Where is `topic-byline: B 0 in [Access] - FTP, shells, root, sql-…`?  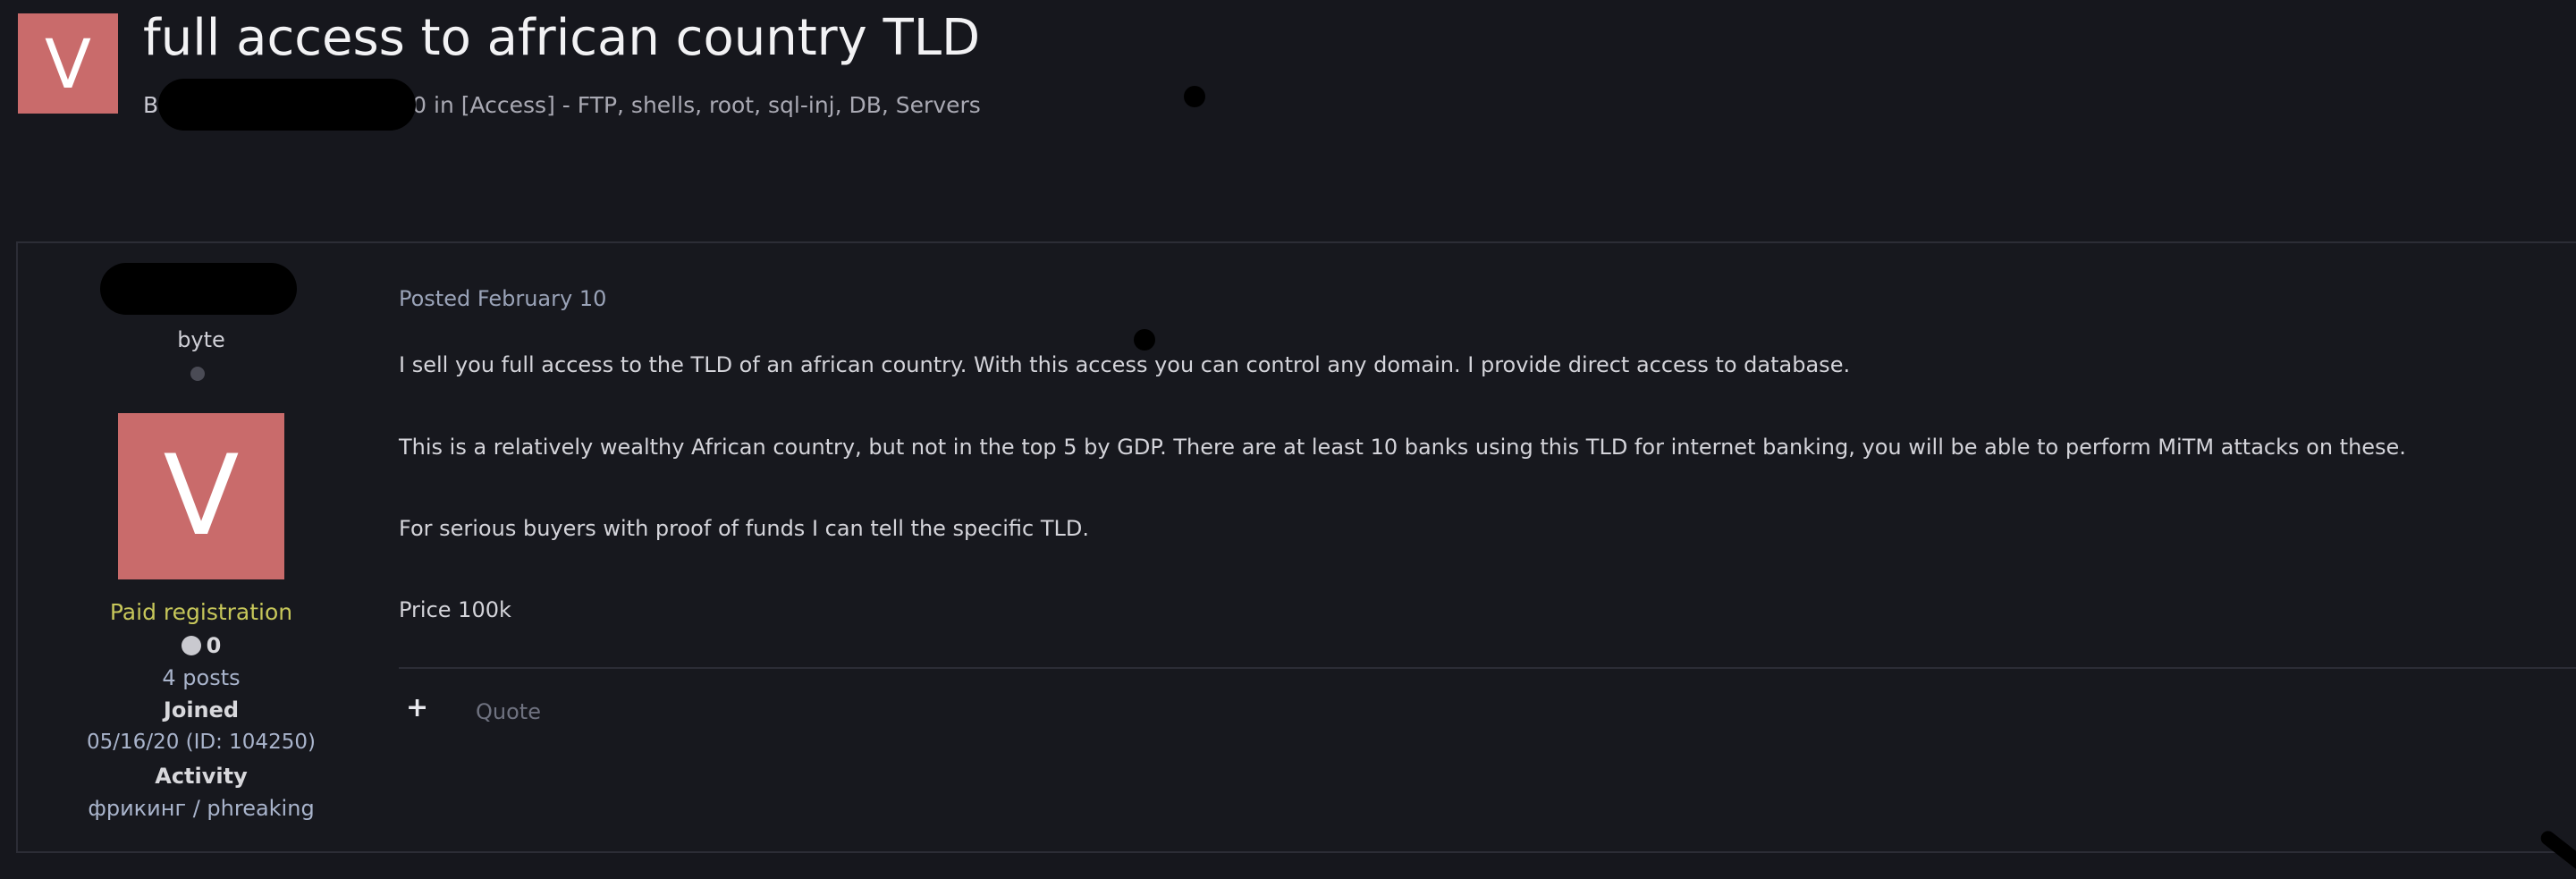
topic-byline: B 0 in [Access] - FTP, shells, root, sql-… is located at coordinates (562, 105).